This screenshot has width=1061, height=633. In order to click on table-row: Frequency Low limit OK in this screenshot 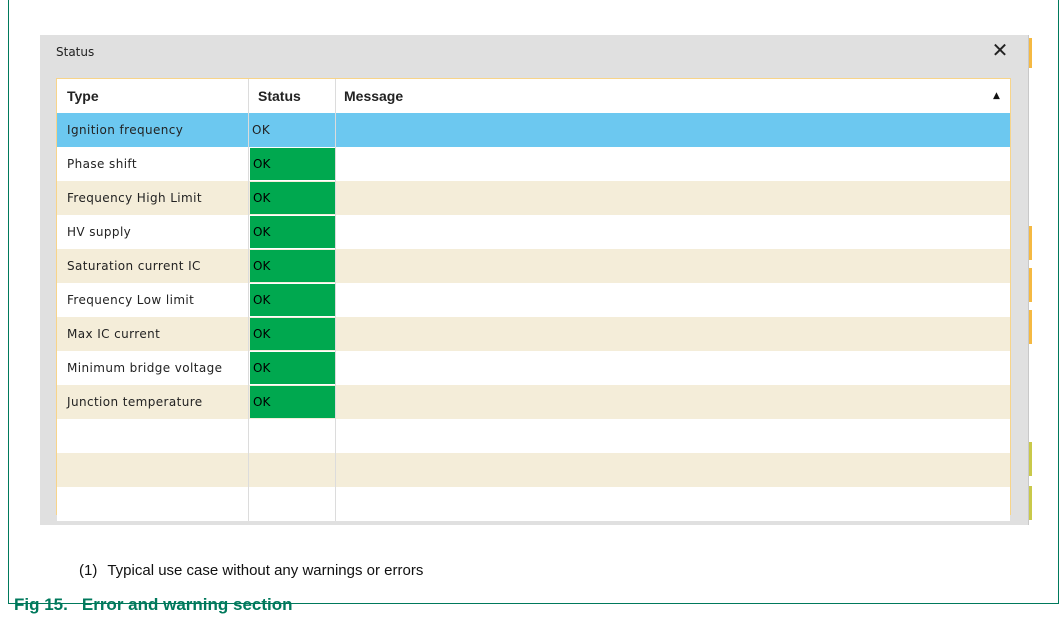, I will do `click(533, 300)`.